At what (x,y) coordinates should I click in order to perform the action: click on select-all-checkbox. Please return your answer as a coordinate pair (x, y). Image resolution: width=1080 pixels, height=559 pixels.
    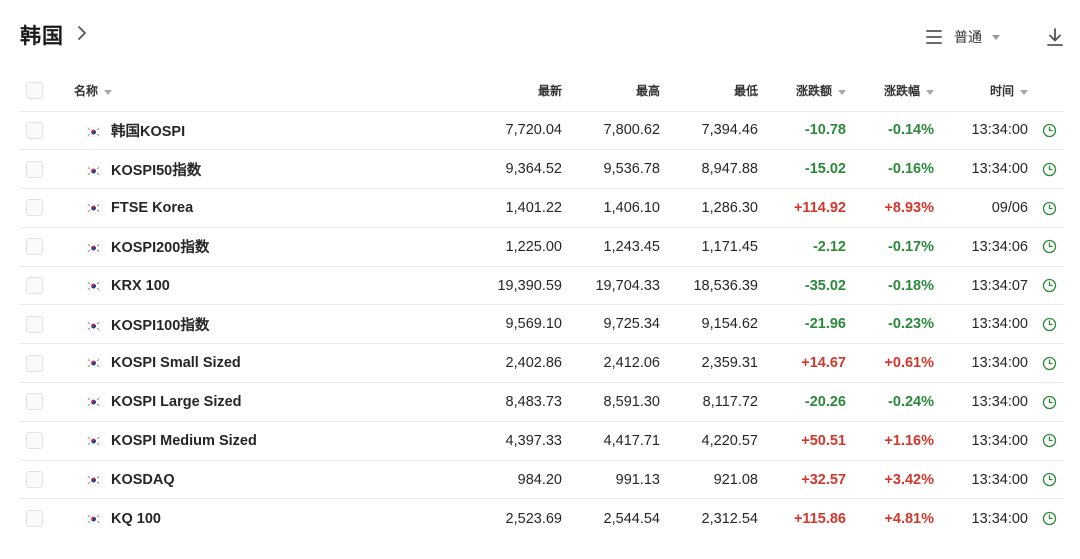
    Looking at the image, I should click on (34, 91).